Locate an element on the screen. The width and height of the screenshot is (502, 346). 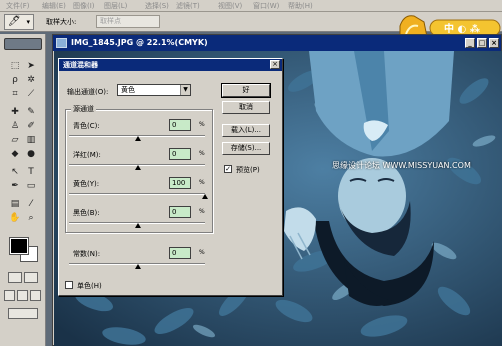
constant-unit: % is located at coordinates (202, 252).